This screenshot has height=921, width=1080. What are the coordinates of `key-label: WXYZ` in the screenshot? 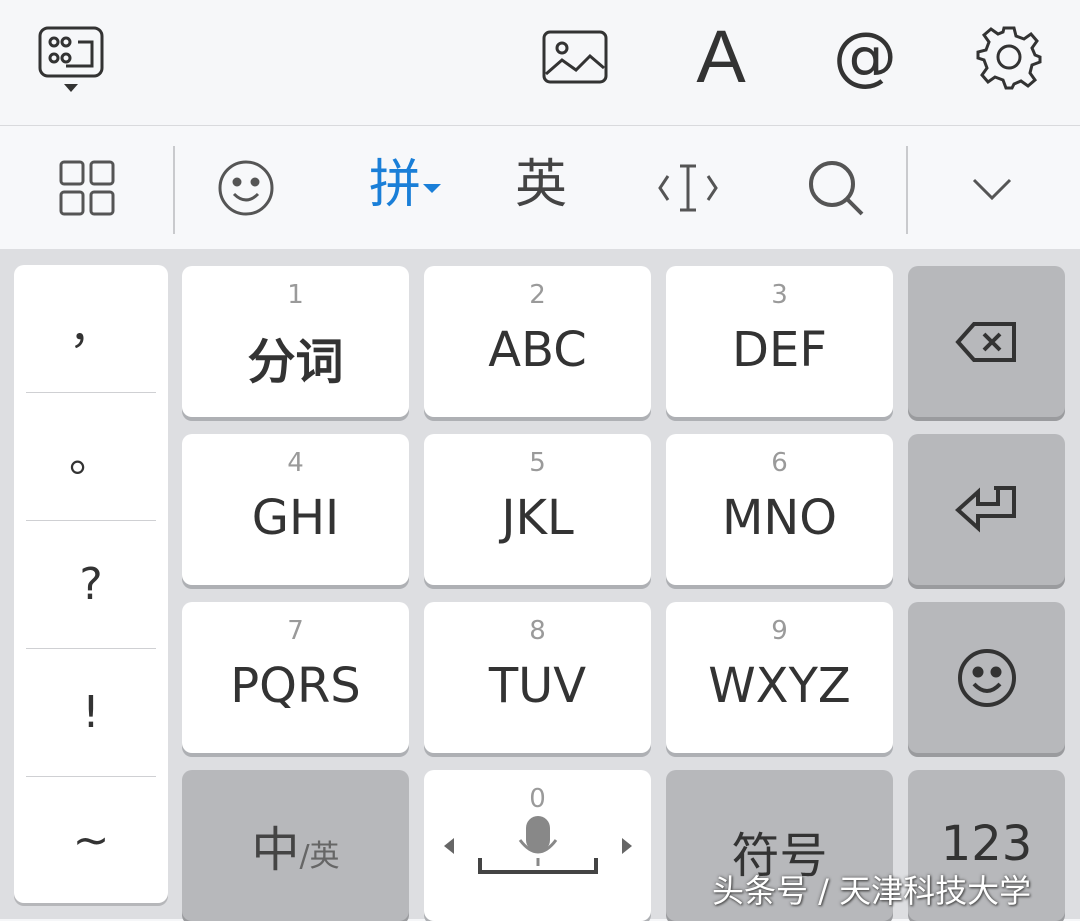 It's located at (779, 686).